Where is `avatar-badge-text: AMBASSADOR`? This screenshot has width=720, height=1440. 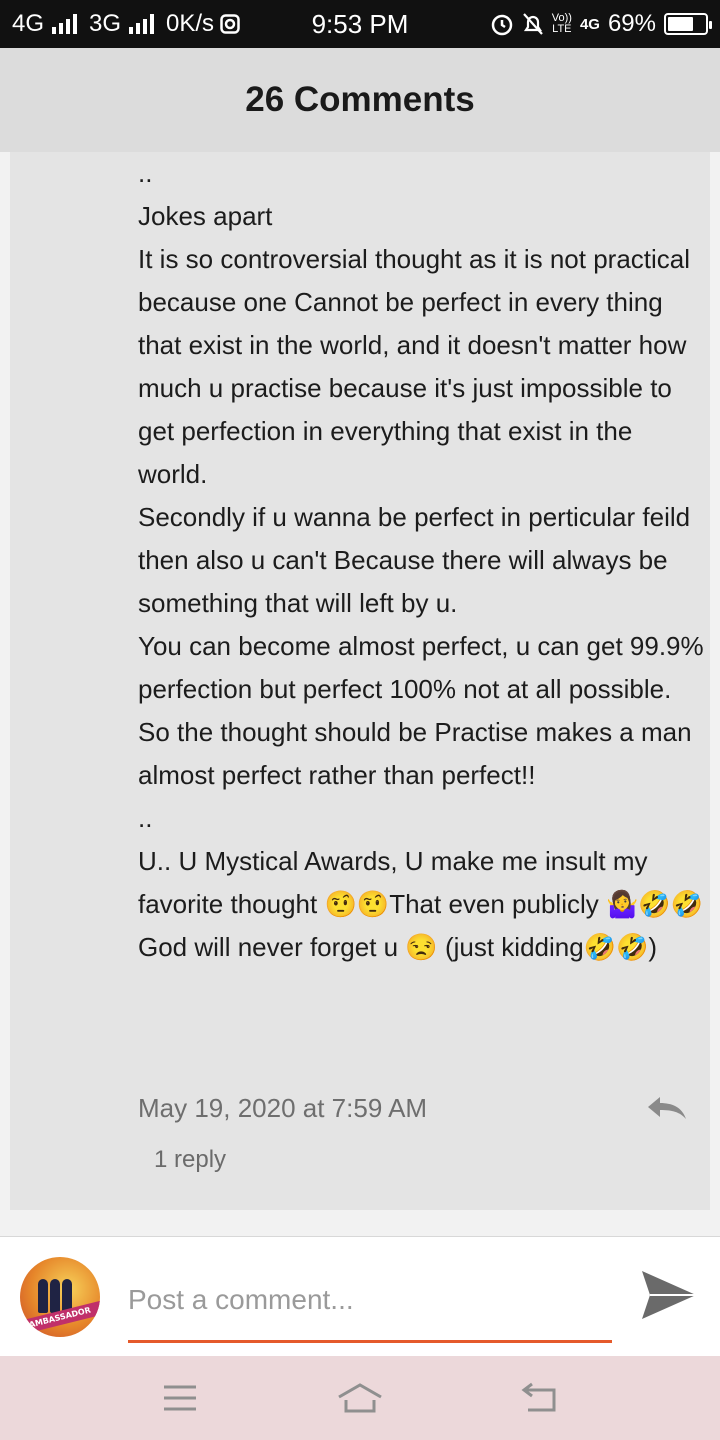 avatar-badge-text: AMBASSADOR is located at coordinates (60, 1318).